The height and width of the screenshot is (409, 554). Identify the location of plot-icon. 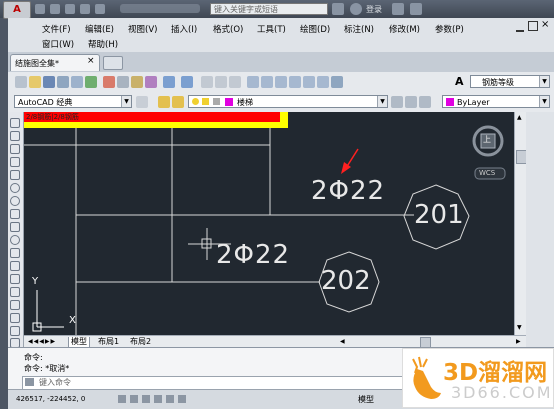
(63, 82).